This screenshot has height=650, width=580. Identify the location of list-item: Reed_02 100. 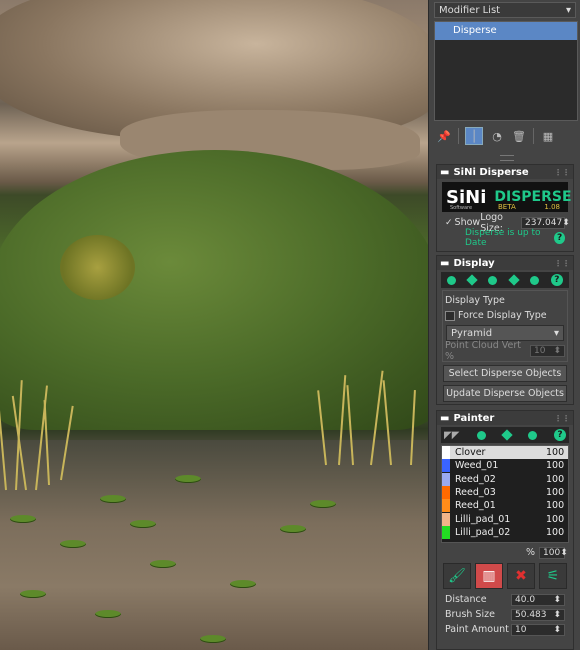
(505, 479).